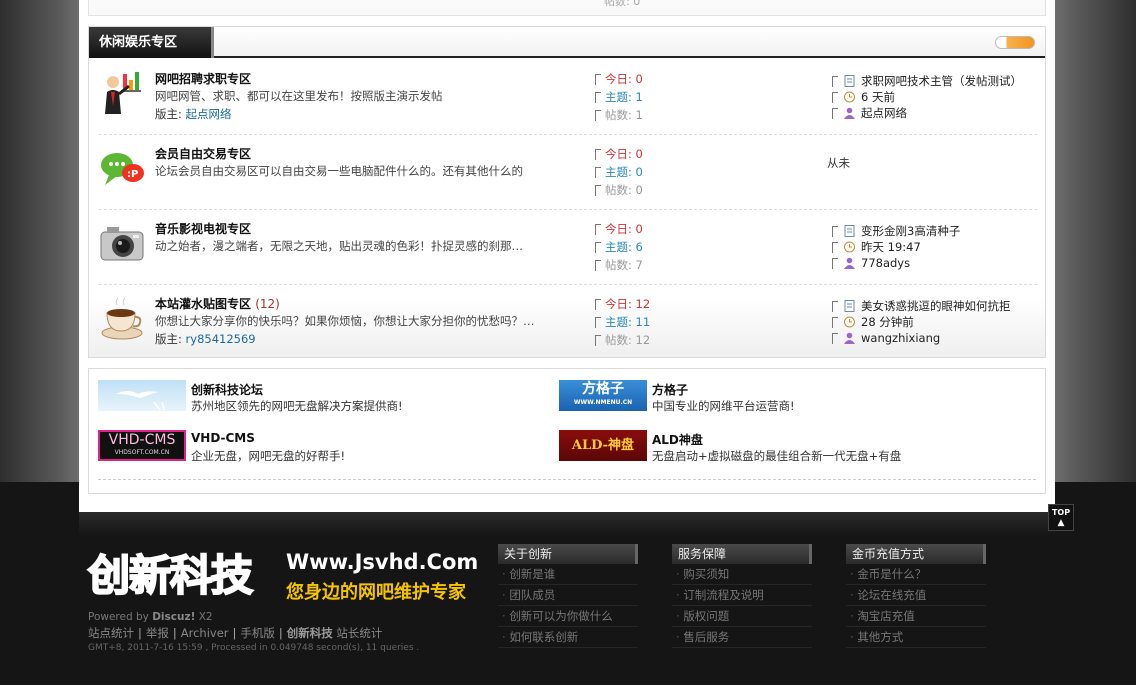  Describe the element at coordinates (339, 171) in the screenshot. I see `forum-description: 论坛会员自由交易区可以自由交易一些电脑配件什么的。还有其他什么的` at that location.